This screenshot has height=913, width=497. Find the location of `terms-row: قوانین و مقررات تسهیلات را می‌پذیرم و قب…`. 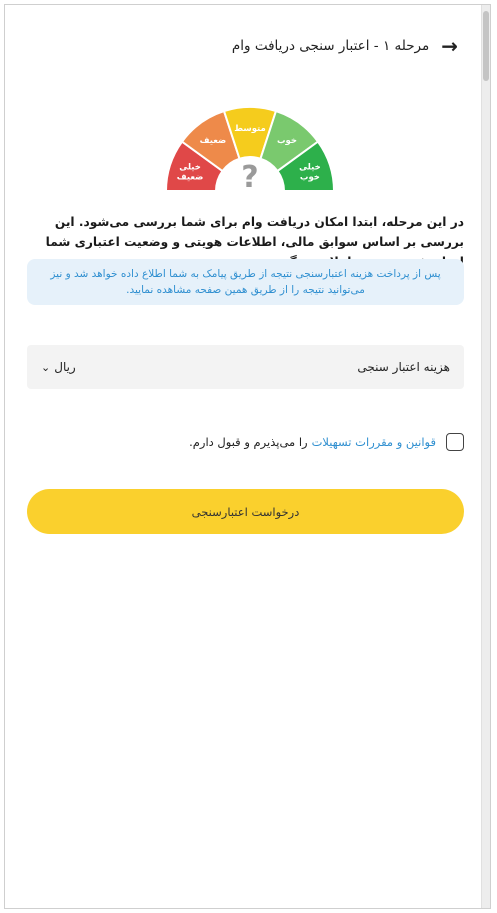

terms-row: قوانین و مقررات تسهیلات را می‌پذیرم و قب… is located at coordinates (245, 442).